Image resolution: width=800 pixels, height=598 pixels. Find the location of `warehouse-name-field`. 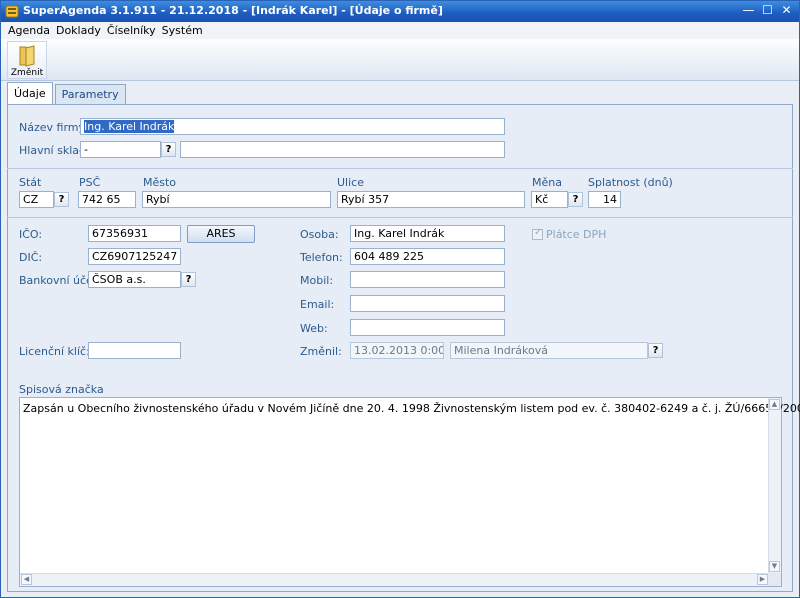

warehouse-name-field is located at coordinates (342, 149).